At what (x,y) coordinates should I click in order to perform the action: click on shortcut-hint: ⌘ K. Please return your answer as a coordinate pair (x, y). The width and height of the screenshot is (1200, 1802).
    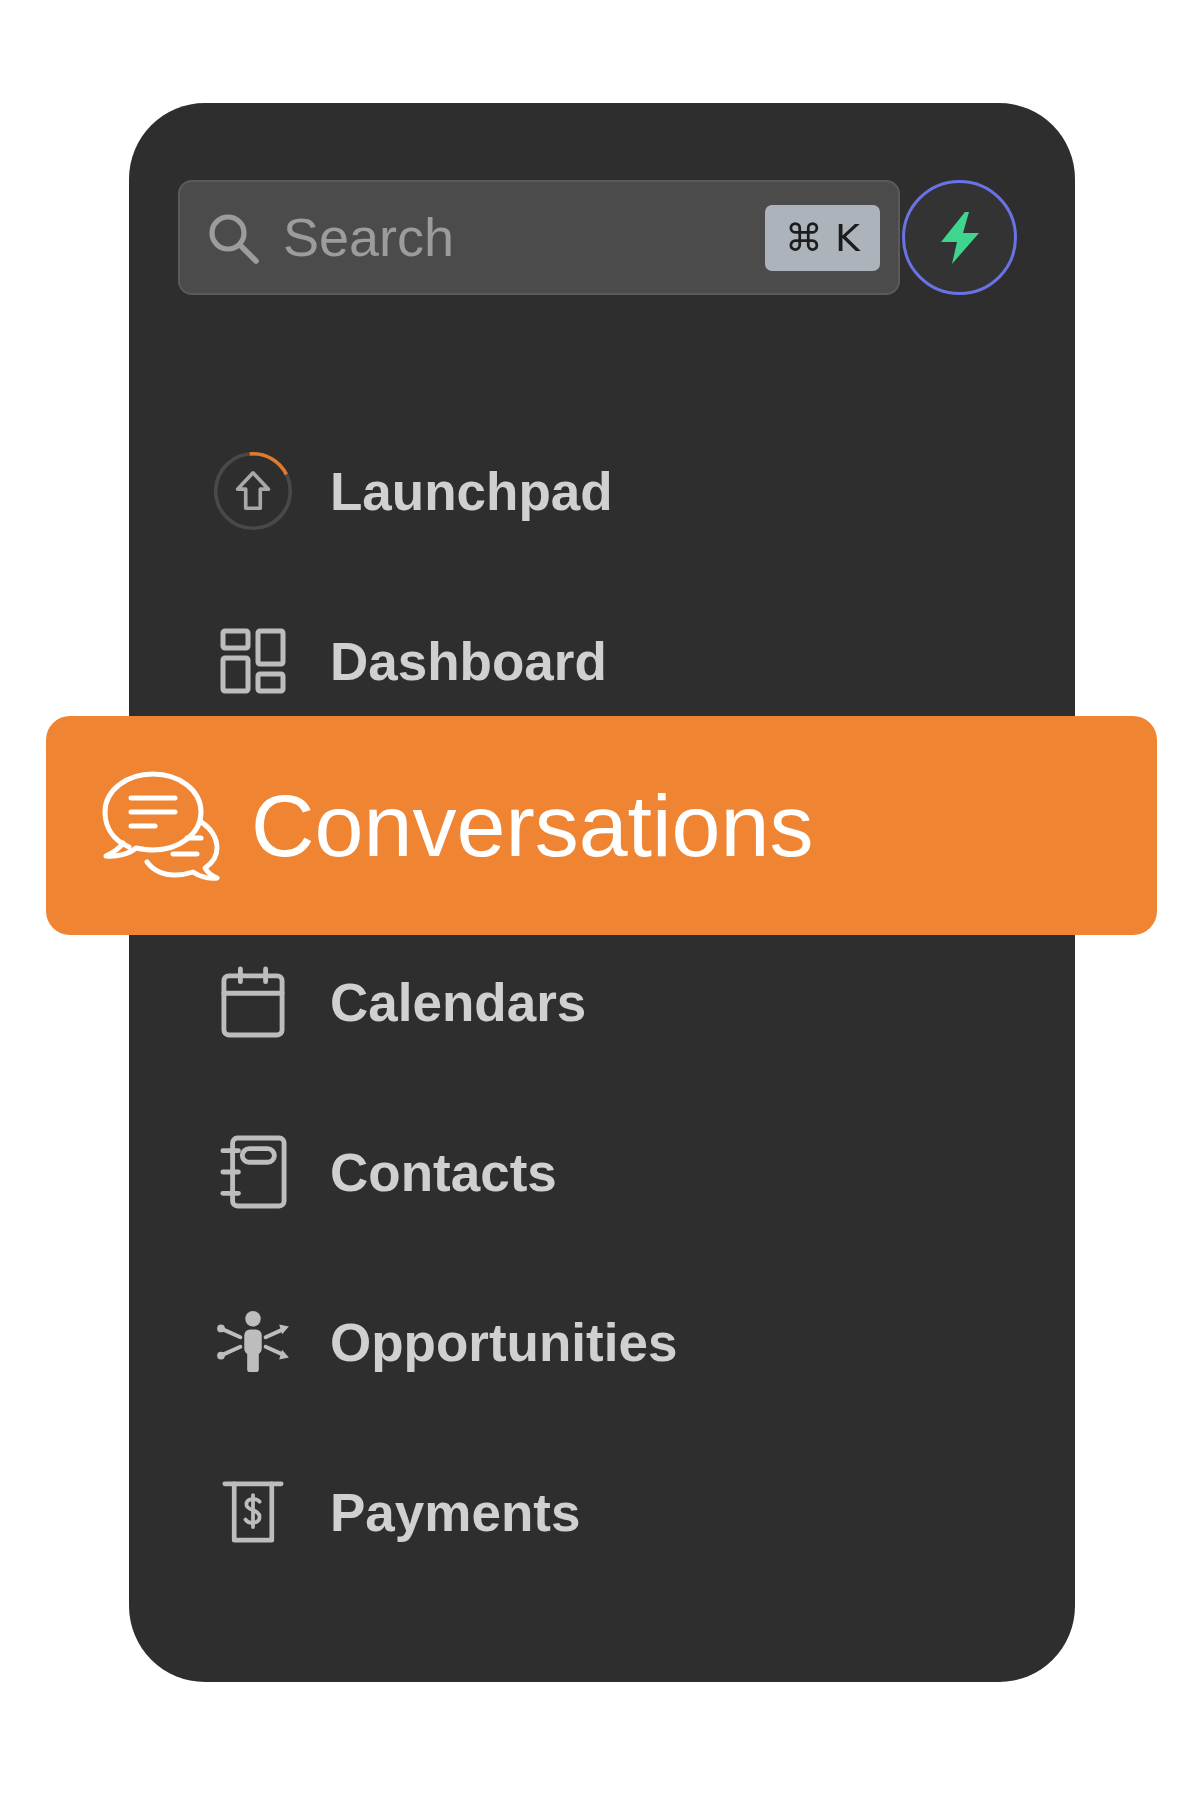
    Looking at the image, I should click on (822, 237).